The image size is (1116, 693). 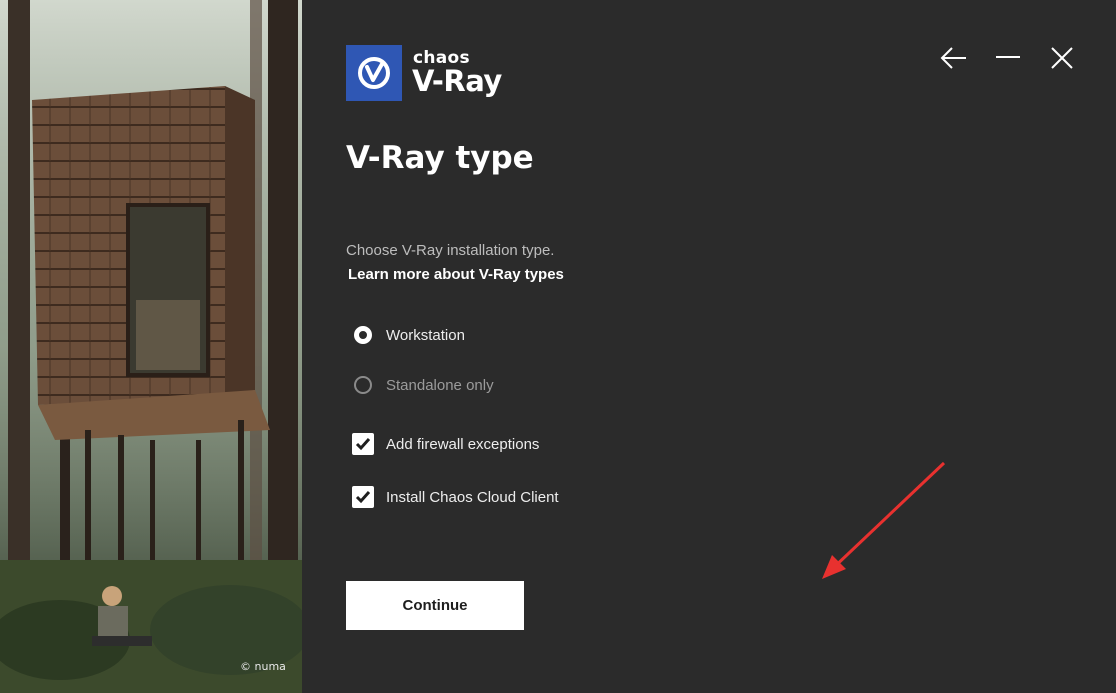 I want to click on checkbox-firewall: Add firewall exceptions, so click(x=445, y=444).